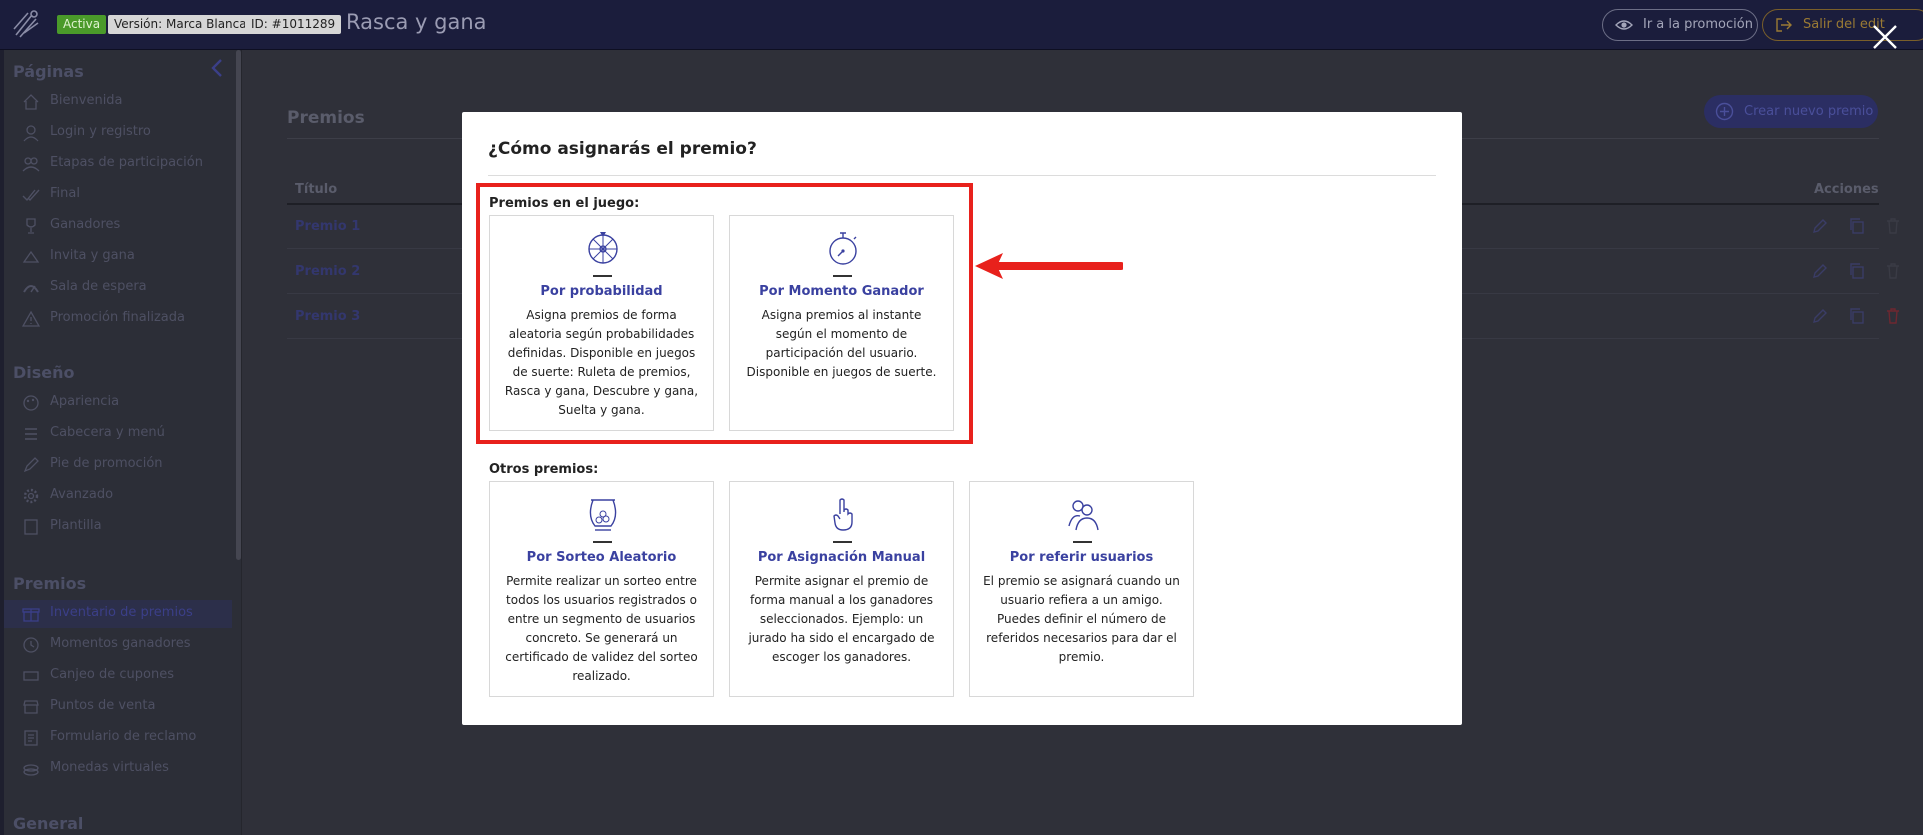 The height and width of the screenshot is (835, 1923). What do you see at coordinates (316, 189) in the screenshot?
I see `column-header-title: Título` at bounding box center [316, 189].